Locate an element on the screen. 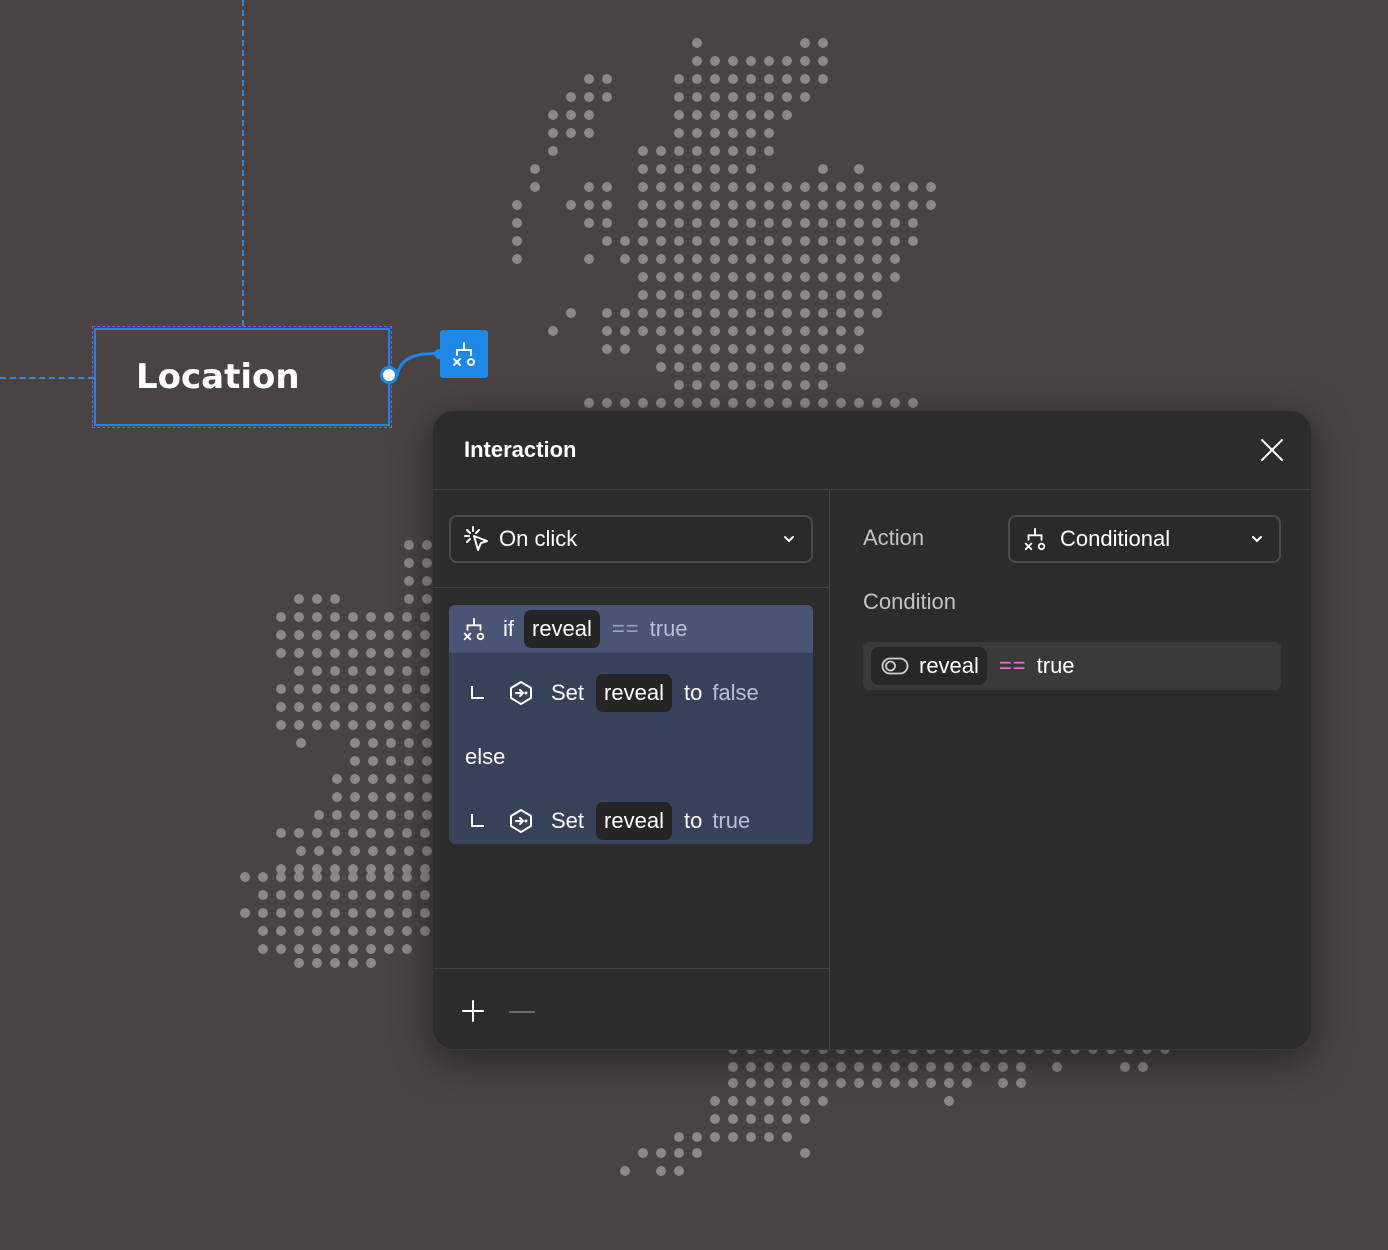  plus-icon is located at coordinates (473, 1011).